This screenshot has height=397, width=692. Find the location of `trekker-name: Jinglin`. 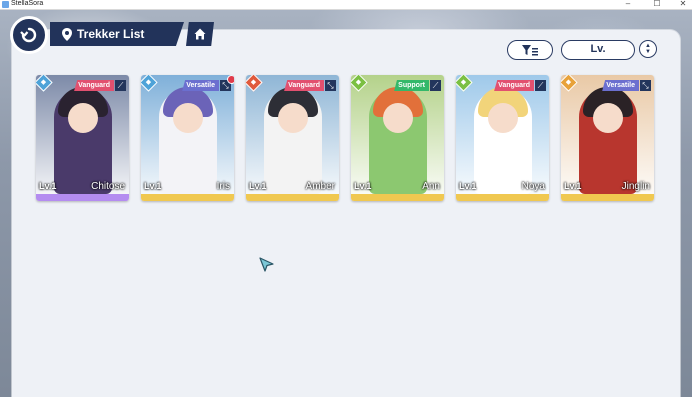

trekker-name: Jinglin is located at coordinates (635, 186).